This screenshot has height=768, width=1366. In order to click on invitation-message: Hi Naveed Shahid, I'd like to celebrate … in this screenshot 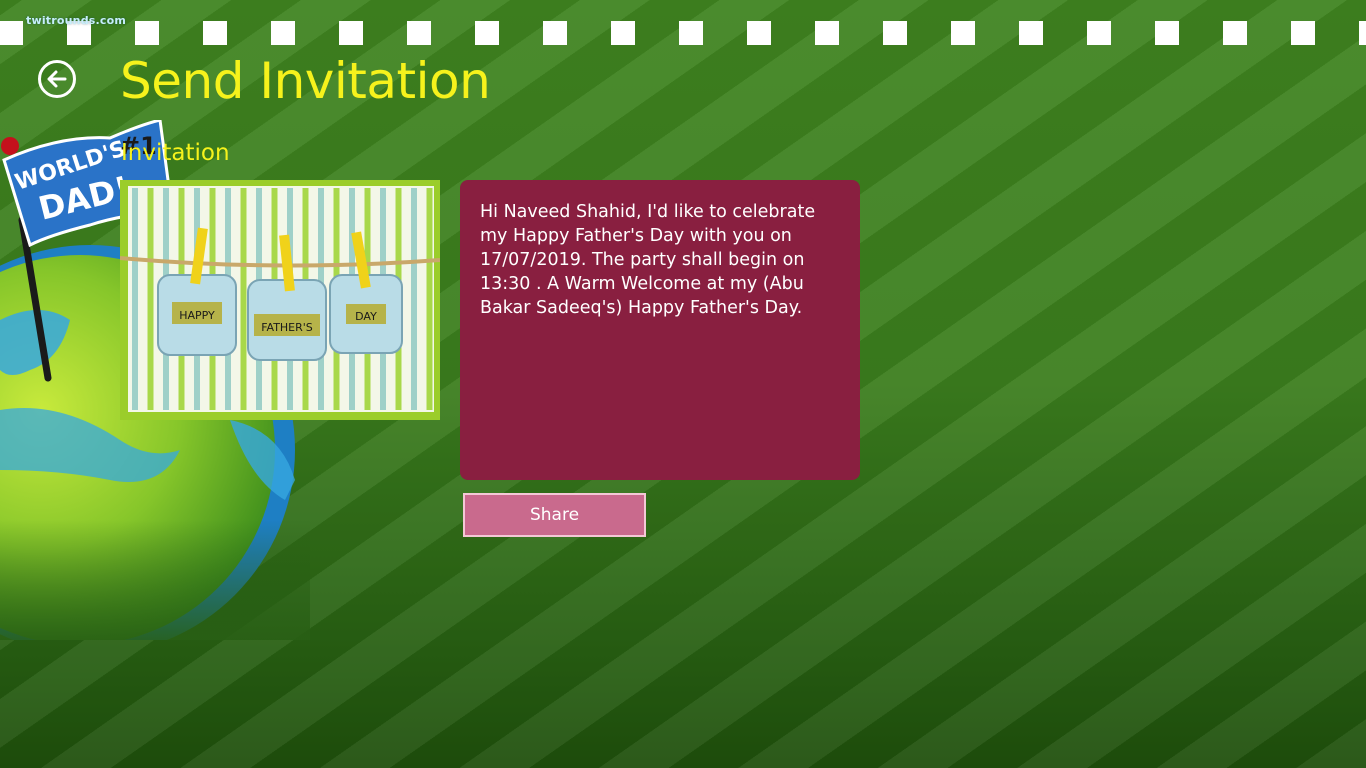, I will do `click(648, 260)`.